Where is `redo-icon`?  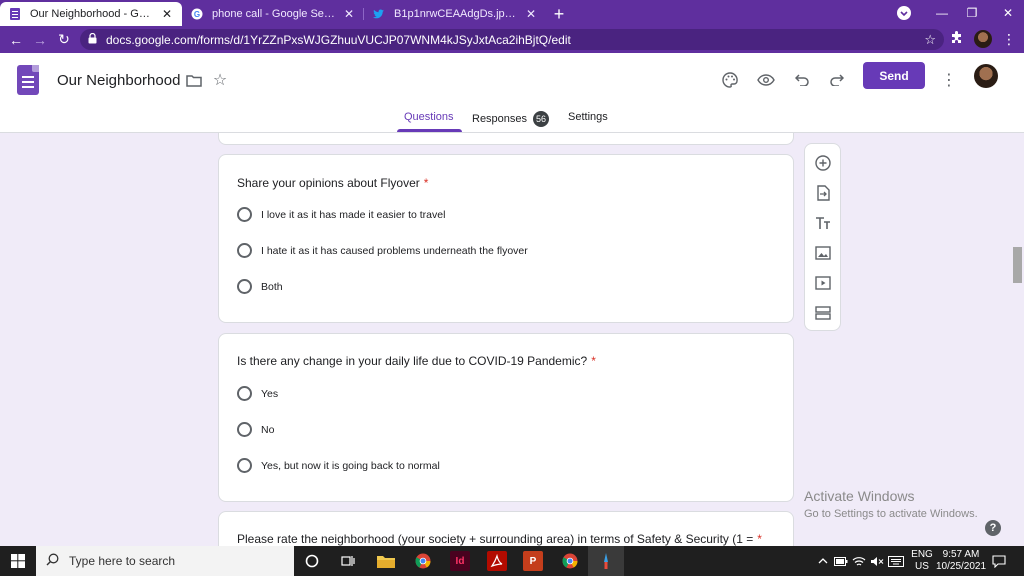
redo-icon is located at coordinates (837, 80).